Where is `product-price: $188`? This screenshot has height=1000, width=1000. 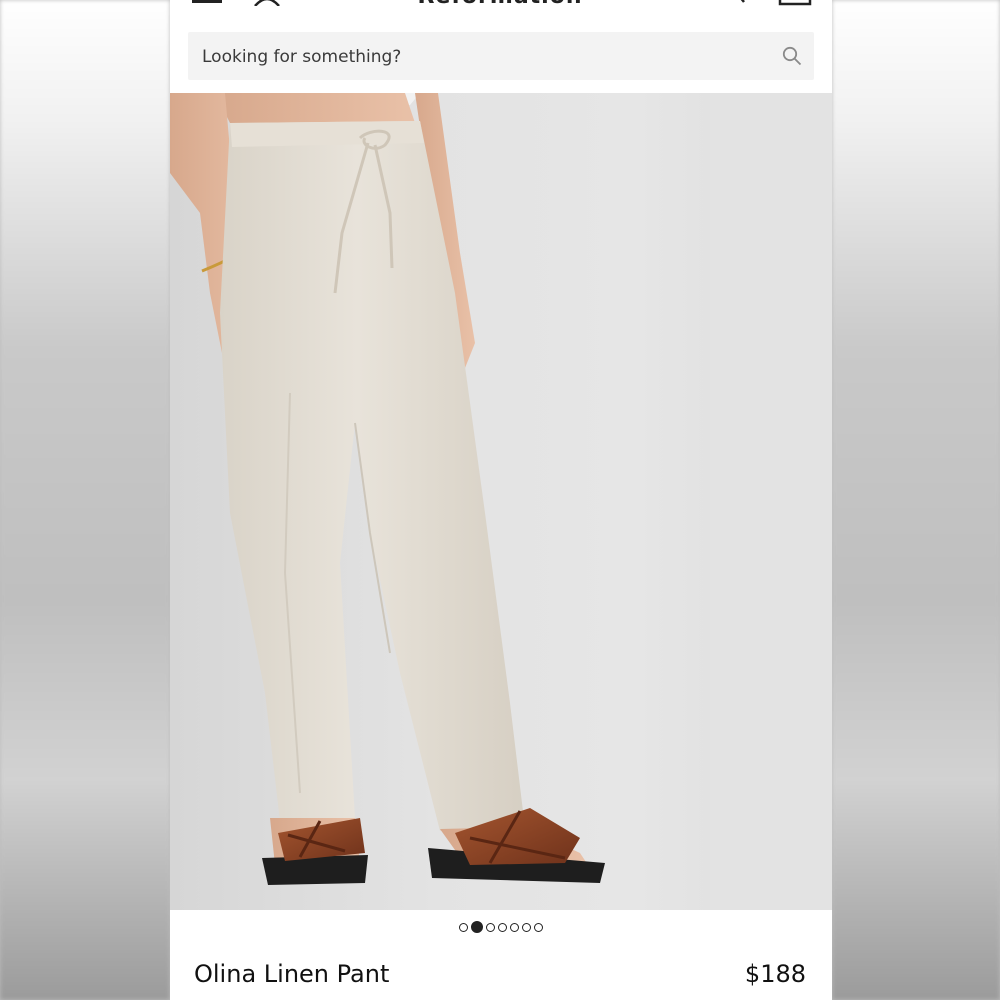 product-price: $188 is located at coordinates (775, 974).